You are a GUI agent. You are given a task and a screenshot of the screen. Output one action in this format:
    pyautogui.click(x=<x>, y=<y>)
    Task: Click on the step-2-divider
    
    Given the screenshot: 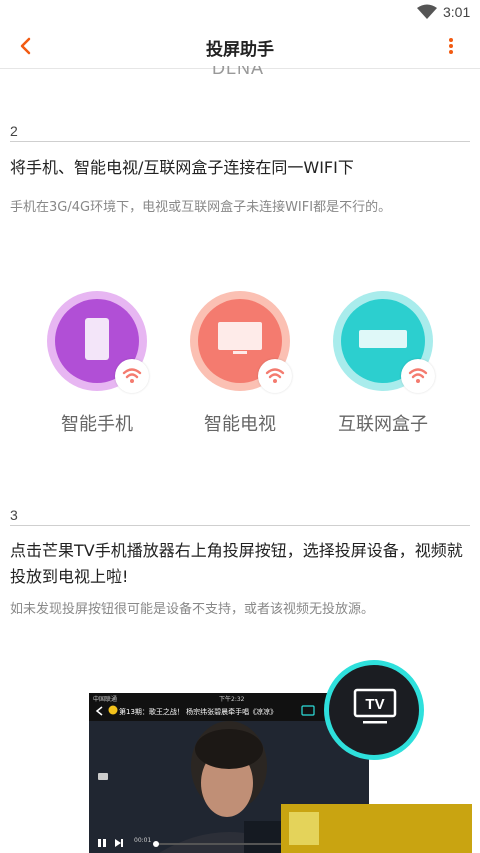 What is the action you would take?
    pyautogui.click(x=240, y=141)
    